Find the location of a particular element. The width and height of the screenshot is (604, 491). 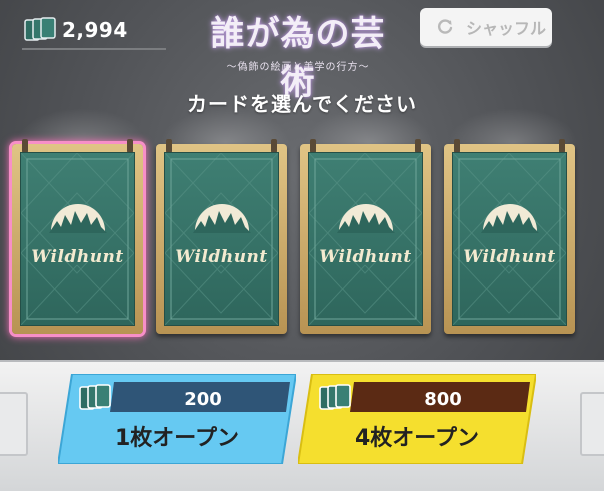

open-four-cost: 800 is located at coordinates (443, 399).